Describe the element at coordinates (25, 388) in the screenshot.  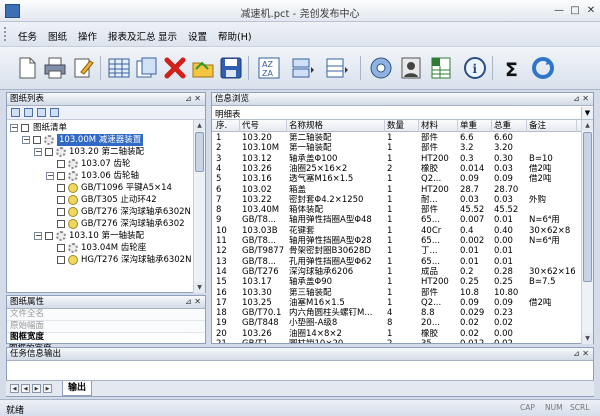
I see `prev-tab-icon: ◀` at that location.